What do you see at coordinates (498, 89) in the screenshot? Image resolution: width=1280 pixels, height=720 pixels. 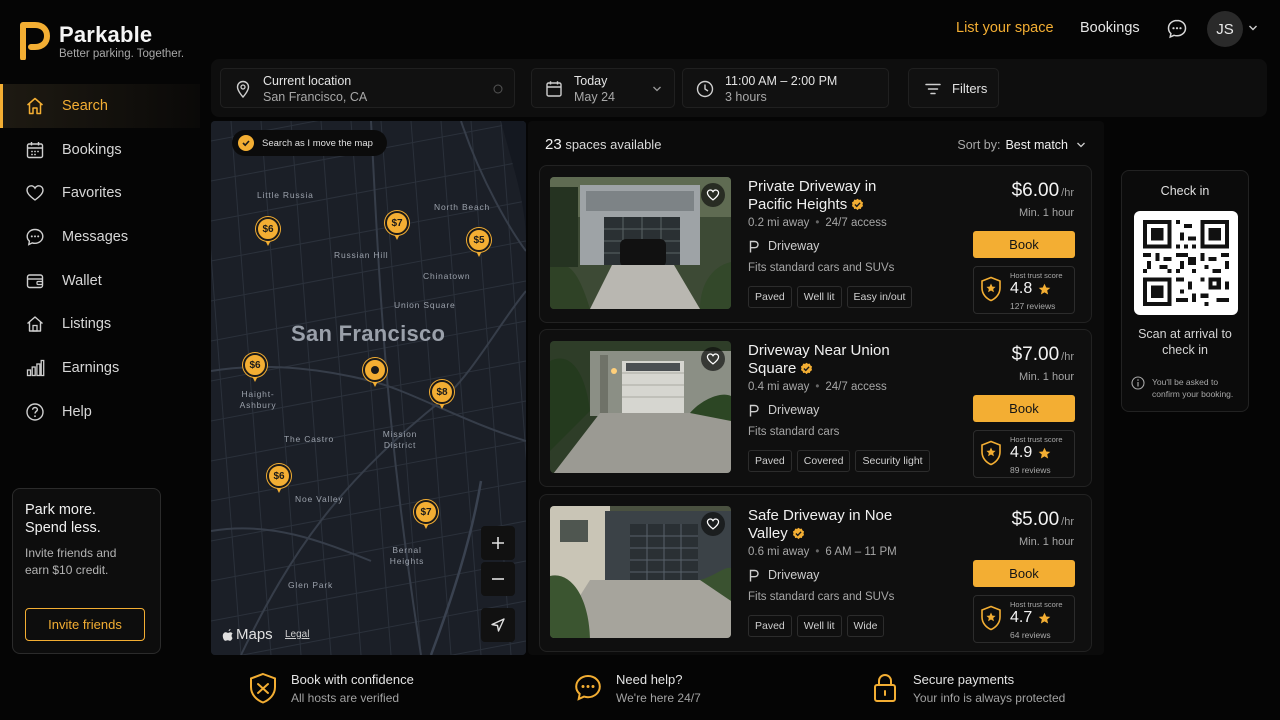 I see `locate-me-icon` at bounding box center [498, 89].